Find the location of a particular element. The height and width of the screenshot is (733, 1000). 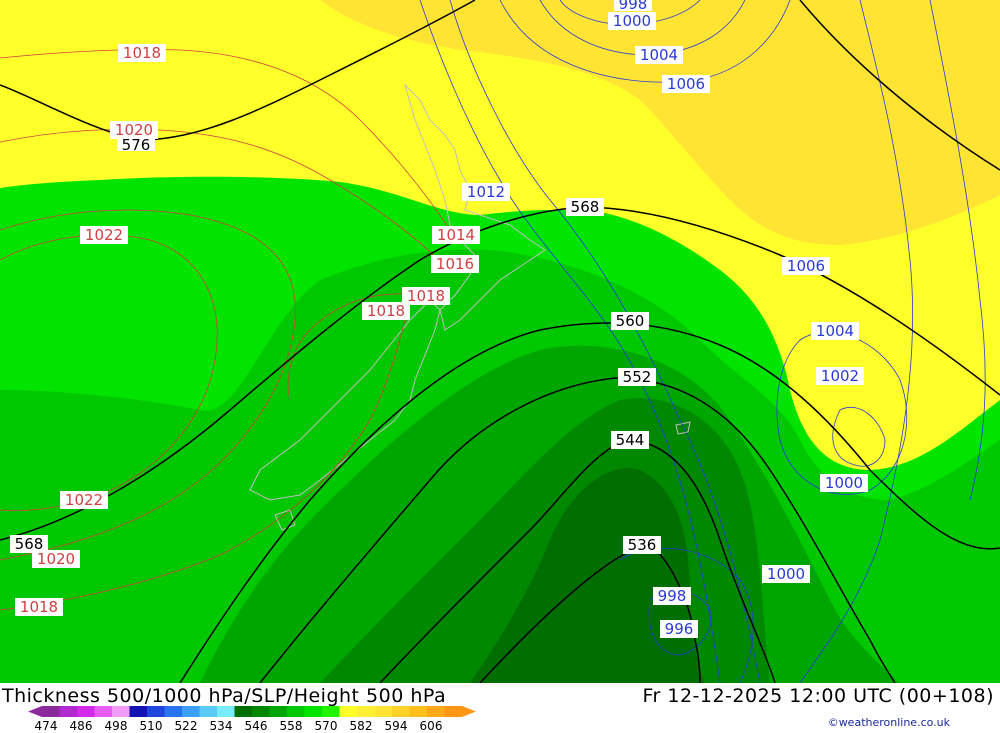

slp-label: 1014 is located at coordinates (456, 235).